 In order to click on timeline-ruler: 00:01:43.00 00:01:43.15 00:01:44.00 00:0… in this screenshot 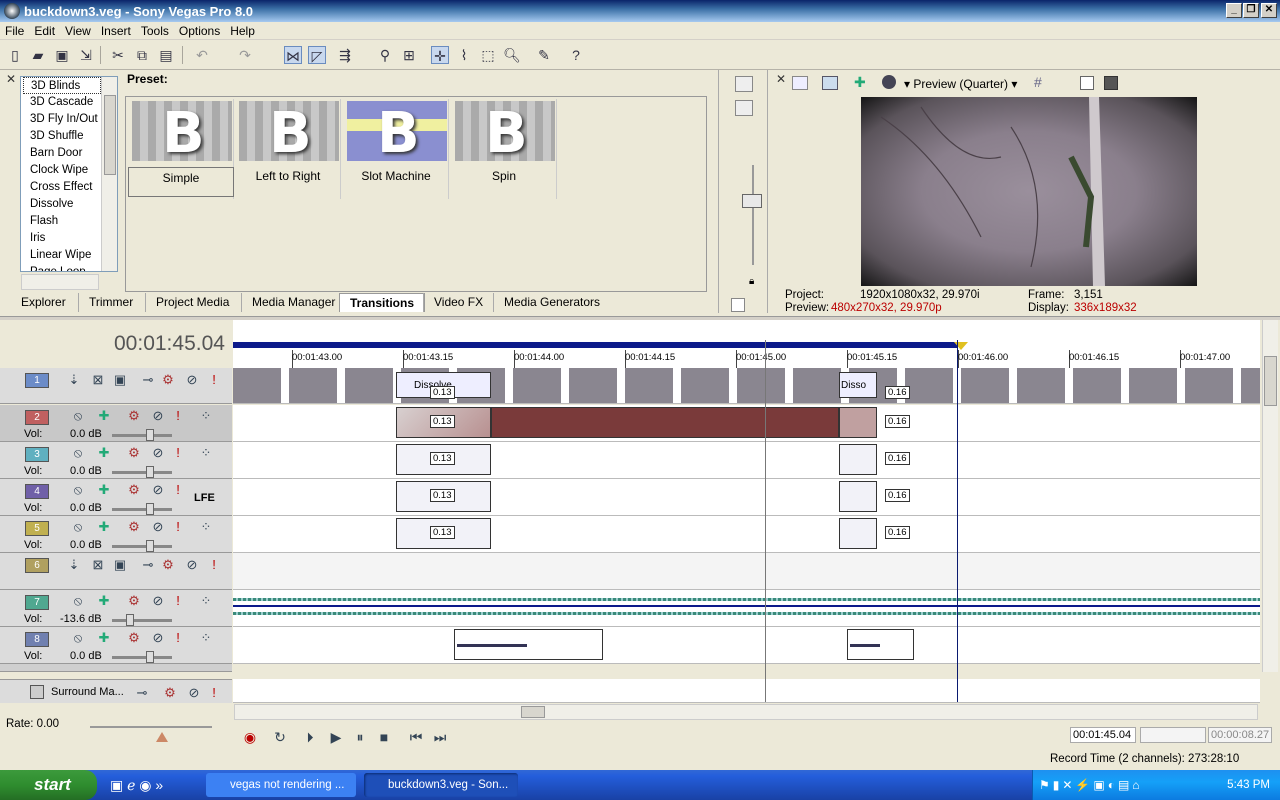, I will do `click(746, 345)`.